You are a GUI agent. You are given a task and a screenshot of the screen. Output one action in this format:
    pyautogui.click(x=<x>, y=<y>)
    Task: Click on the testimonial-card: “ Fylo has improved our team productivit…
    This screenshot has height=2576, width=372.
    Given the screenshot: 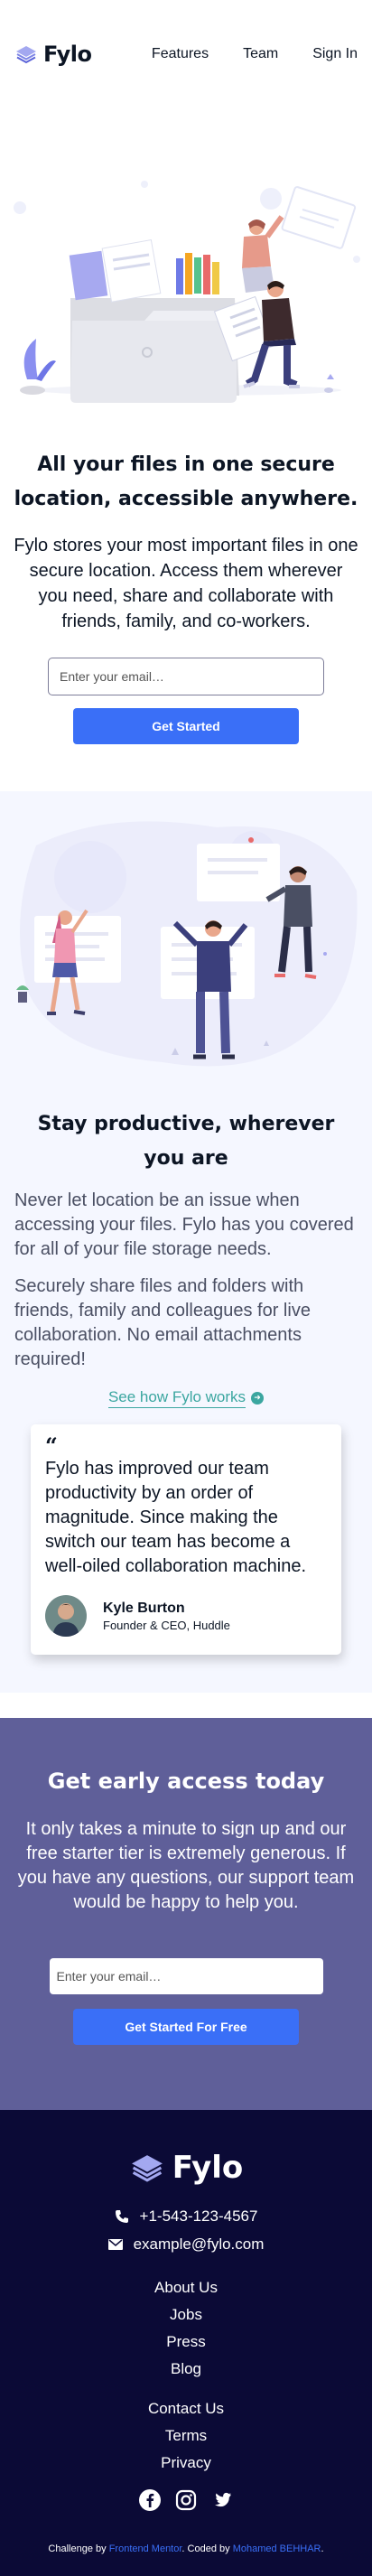 What is the action you would take?
    pyautogui.click(x=186, y=1539)
    